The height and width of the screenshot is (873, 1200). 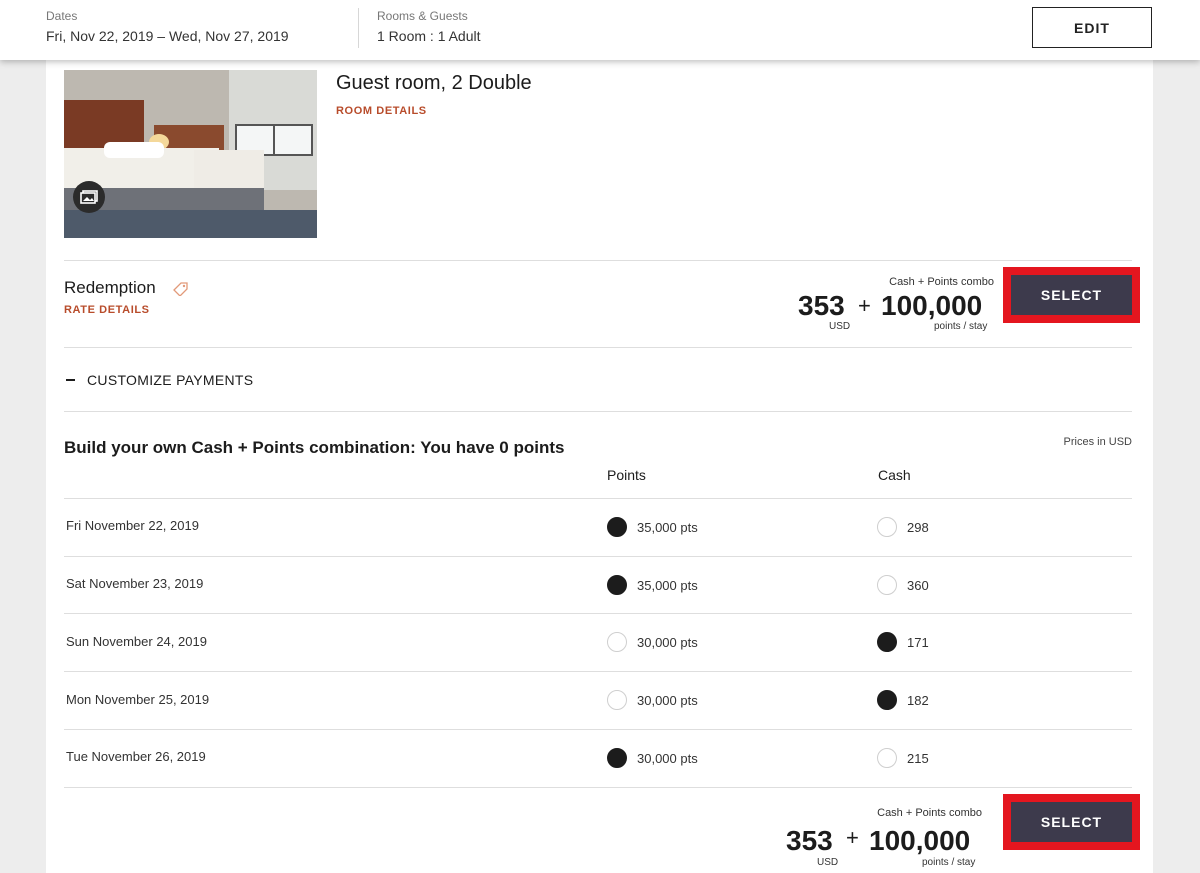 I want to click on room-photo-illustration, so click(x=190, y=154).